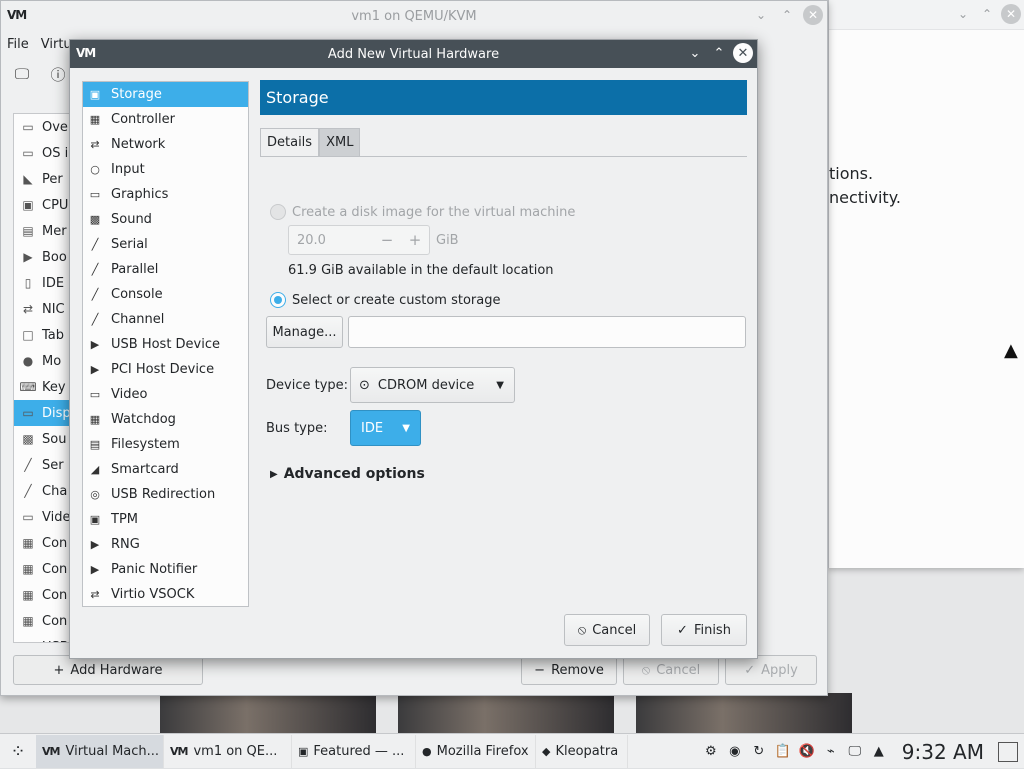 The width and height of the screenshot is (1024, 769). What do you see at coordinates (347, 474) in the screenshot?
I see `advanced-options-expander: ▶ Advanced options` at bounding box center [347, 474].